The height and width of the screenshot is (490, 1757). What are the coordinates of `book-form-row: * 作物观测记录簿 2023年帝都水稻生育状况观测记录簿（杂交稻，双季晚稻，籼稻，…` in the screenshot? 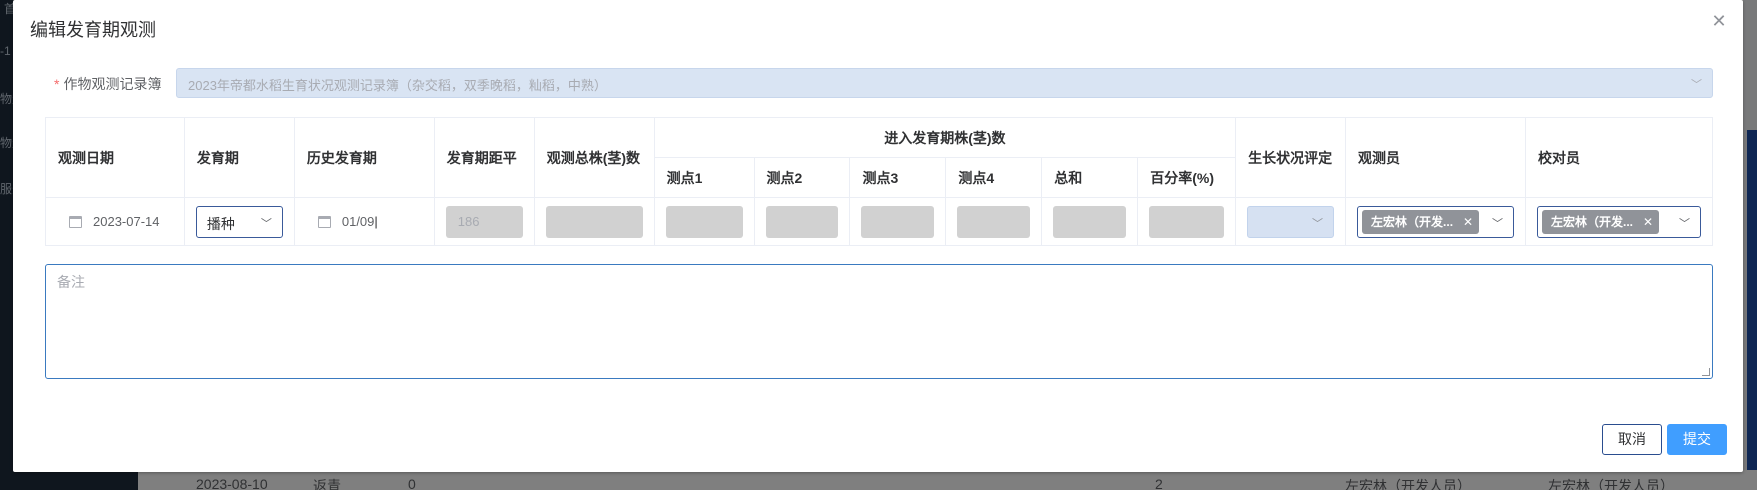 It's located at (878, 83).